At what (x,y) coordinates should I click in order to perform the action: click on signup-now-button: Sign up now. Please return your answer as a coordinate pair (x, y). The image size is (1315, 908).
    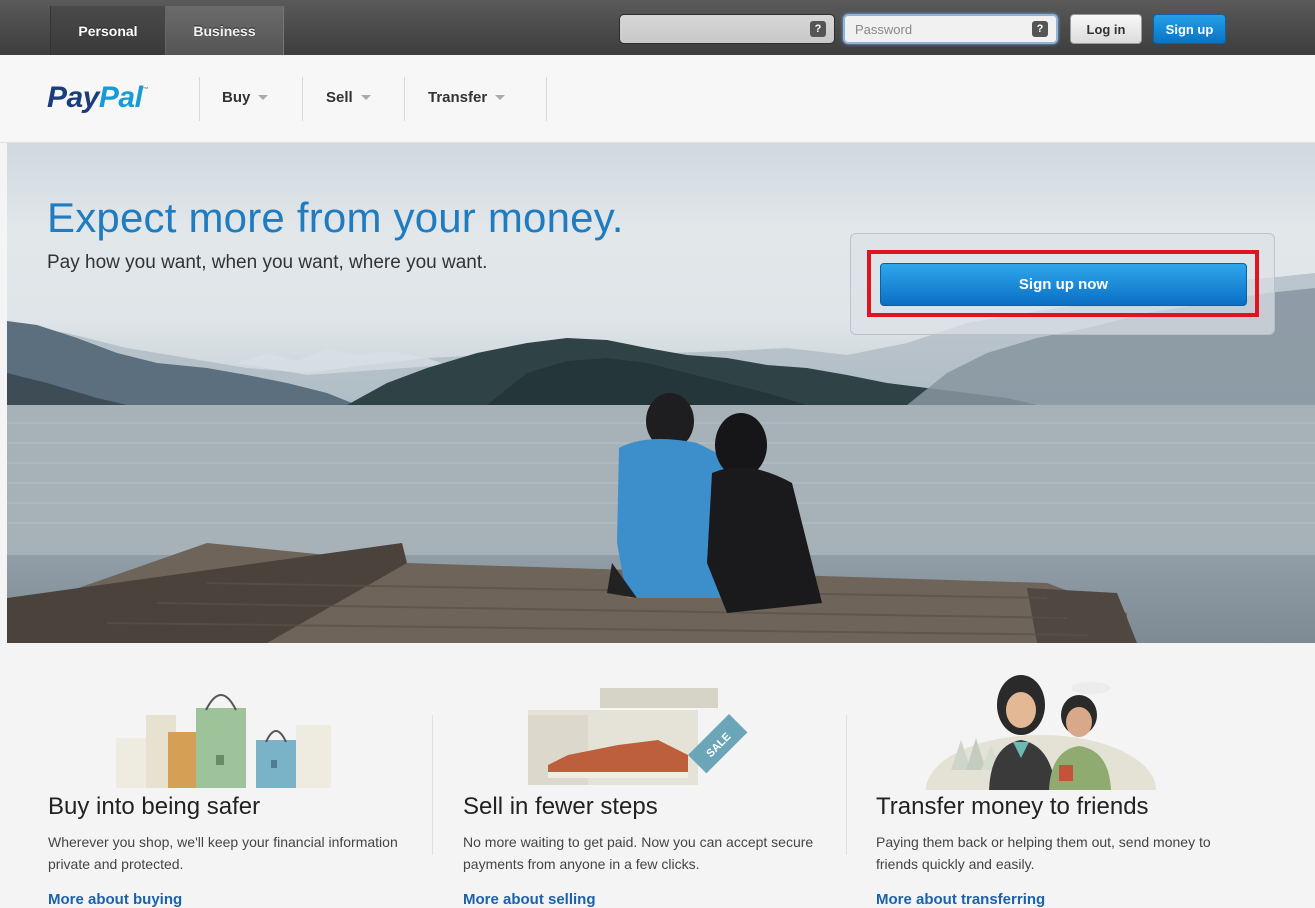
    Looking at the image, I should click on (1063, 284).